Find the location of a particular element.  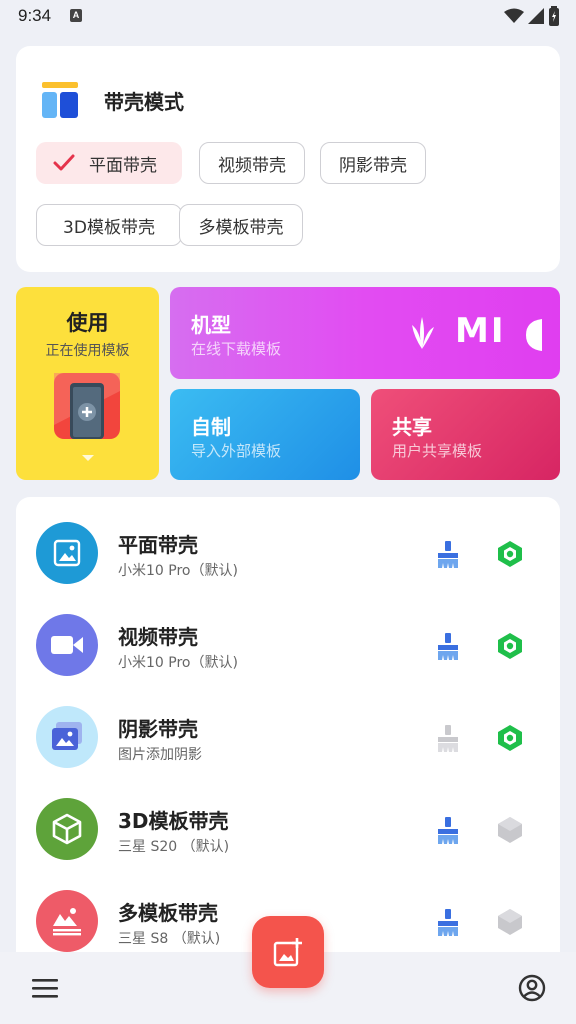

check-icon is located at coordinates (64, 162).